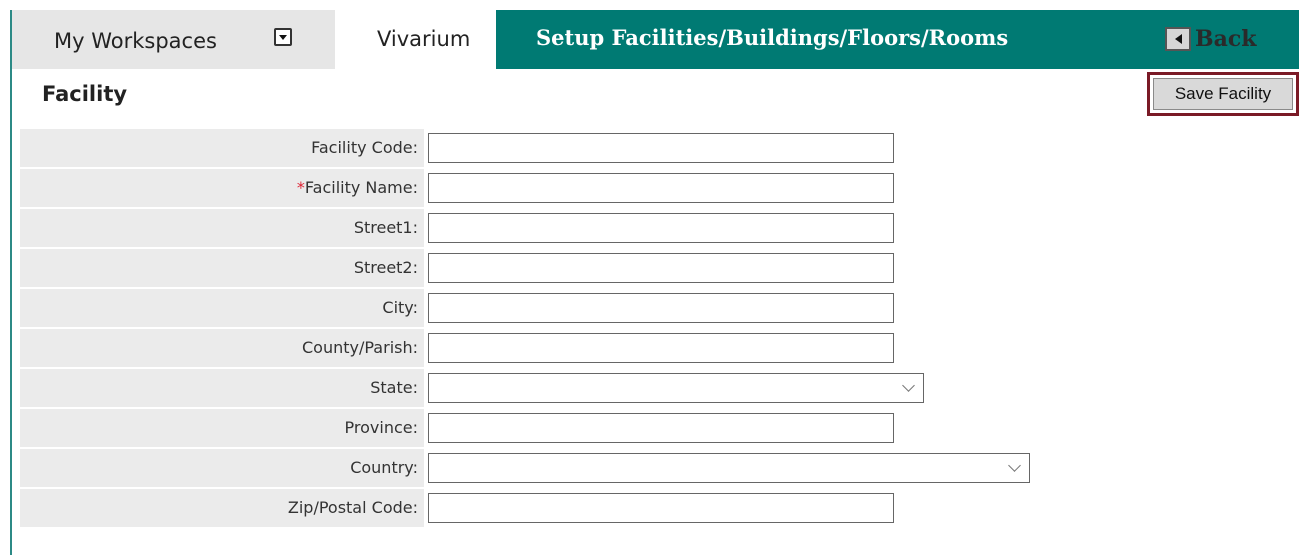 The width and height of the screenshot is (1311, 555). Describe the element at coordinates (222, 148) in the screenshot. I see `field-label: Facility Code:` at that location.